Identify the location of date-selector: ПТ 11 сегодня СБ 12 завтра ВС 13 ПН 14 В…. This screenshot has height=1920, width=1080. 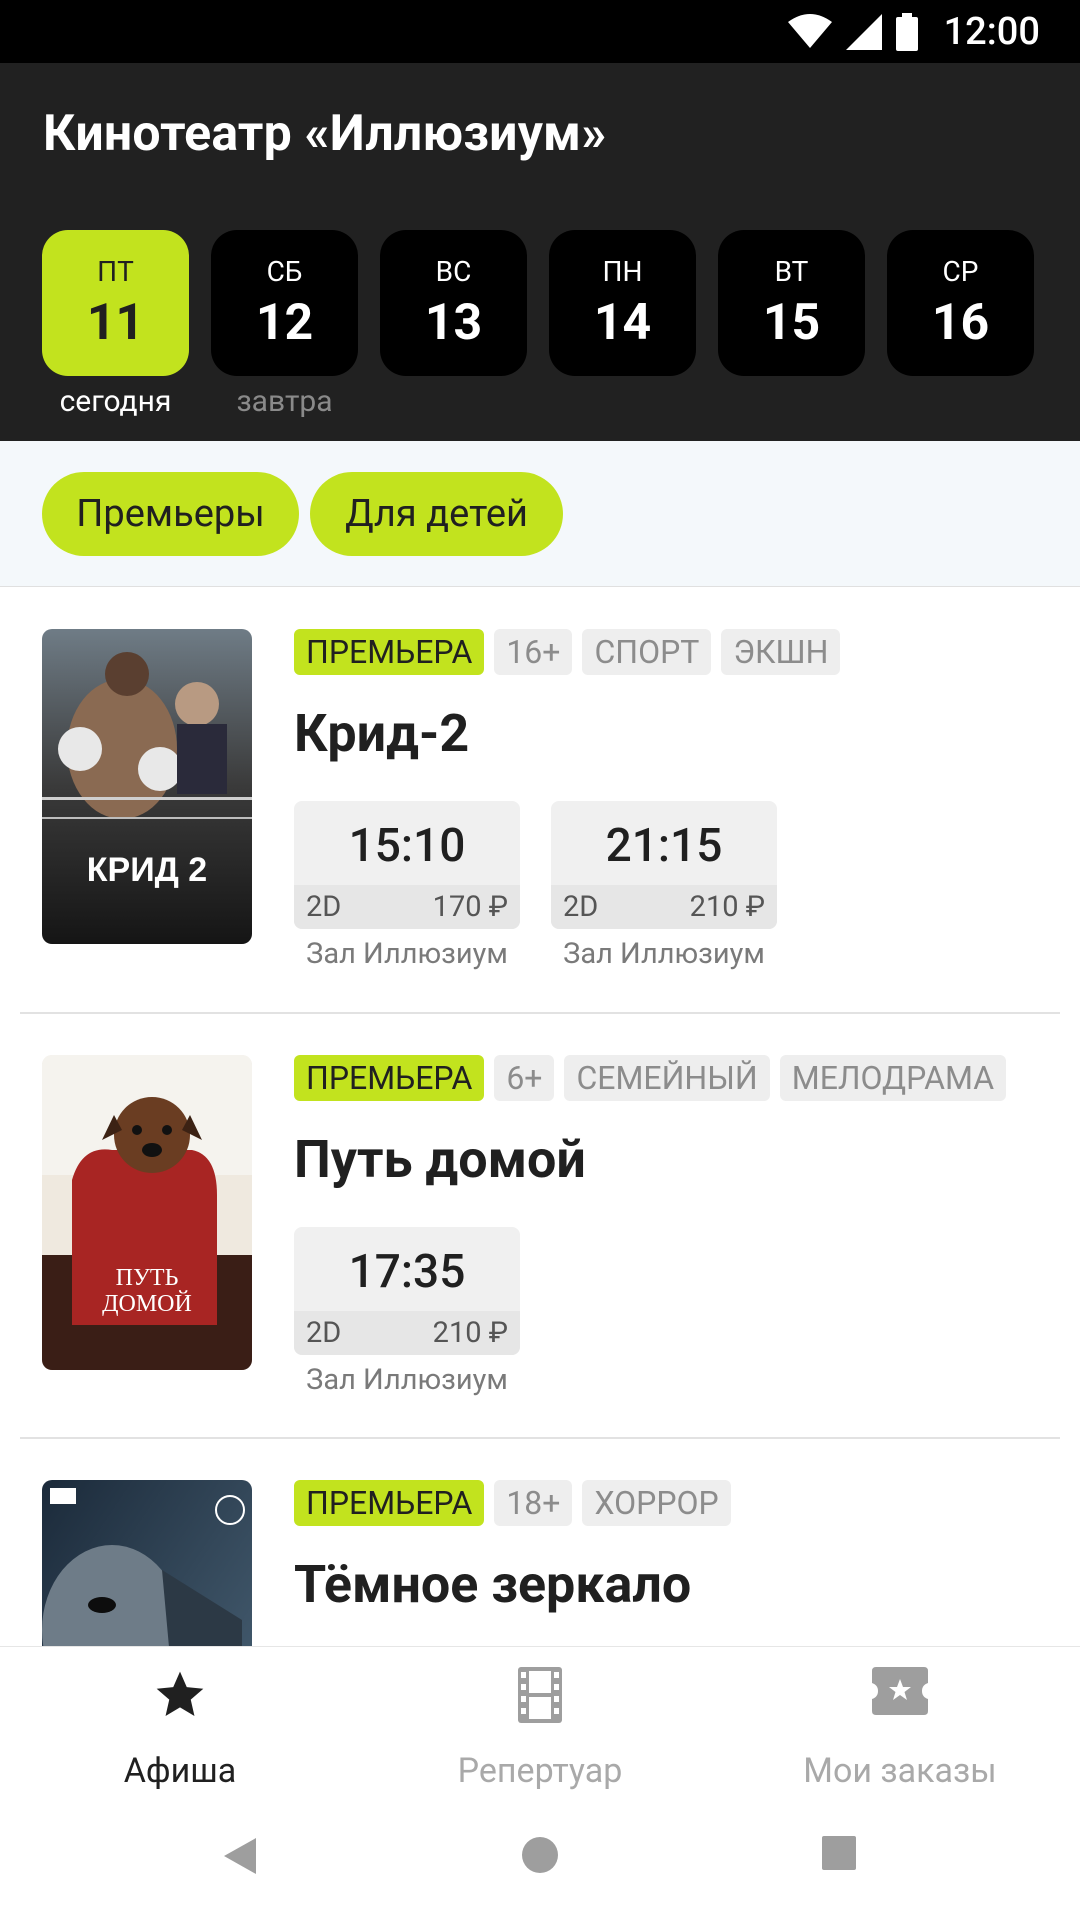
(538, 324).